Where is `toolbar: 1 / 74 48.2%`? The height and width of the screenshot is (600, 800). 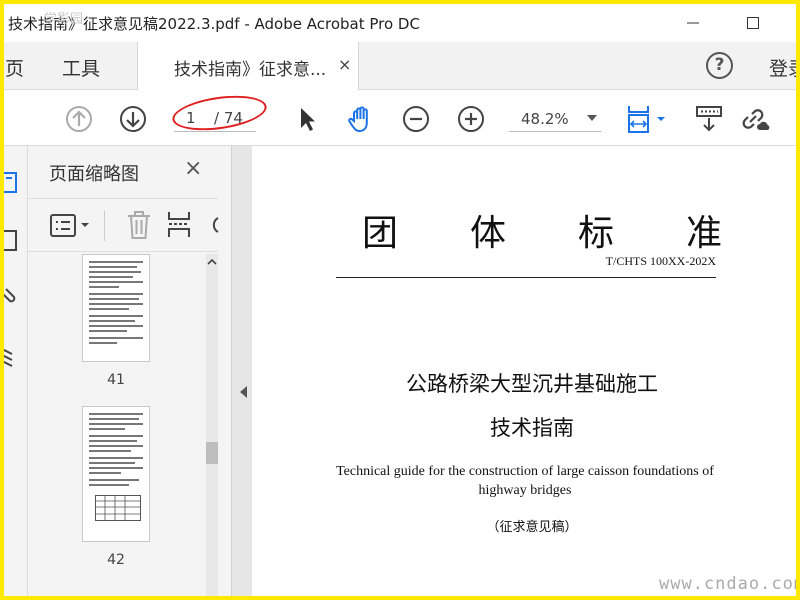 toolbar: 1 / 74 48.2% is located at coordinates (400, 118).